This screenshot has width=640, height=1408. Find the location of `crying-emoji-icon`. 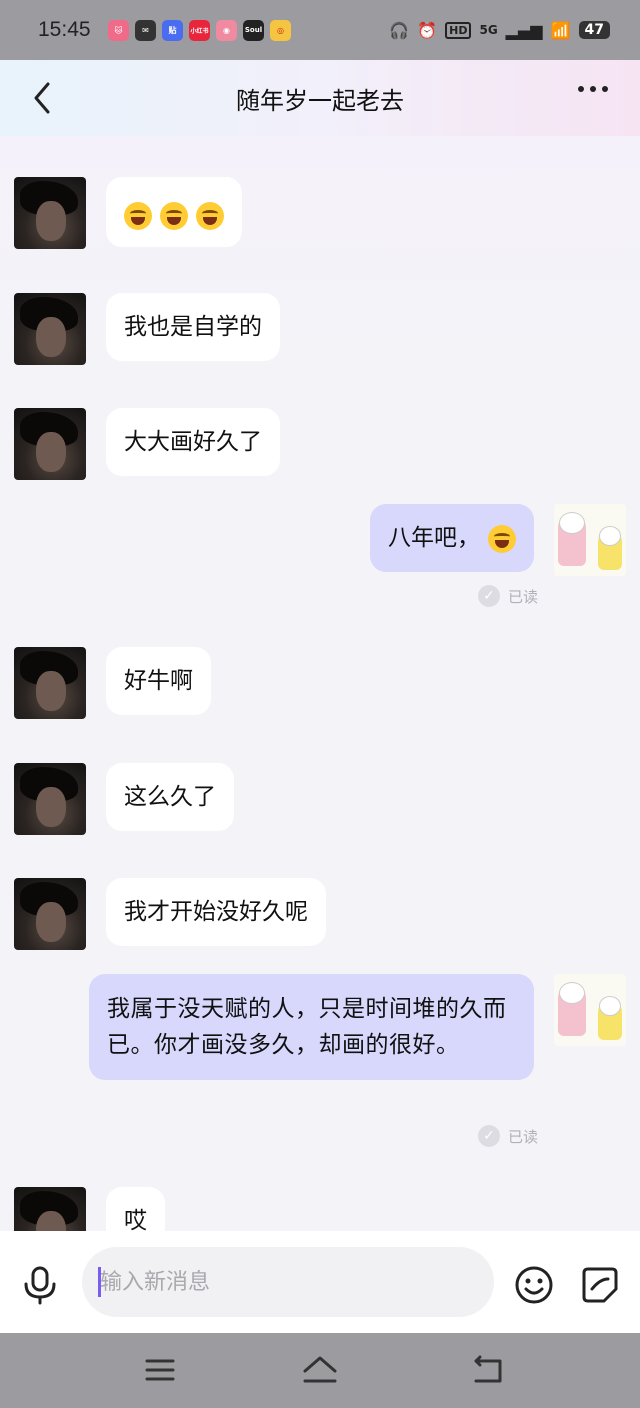

crying-emoji-icon is located at coordinates (502, 538).